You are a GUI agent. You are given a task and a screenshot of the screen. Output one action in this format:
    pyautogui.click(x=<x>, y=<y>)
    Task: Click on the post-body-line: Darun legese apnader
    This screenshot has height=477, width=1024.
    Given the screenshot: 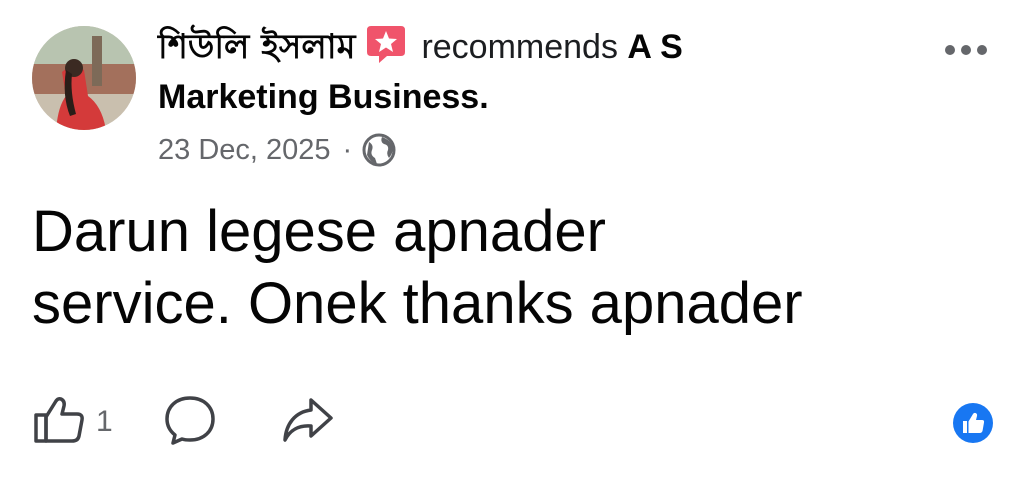 What is the action you would take?
    pyautogui.click(x=319, y=231)
    